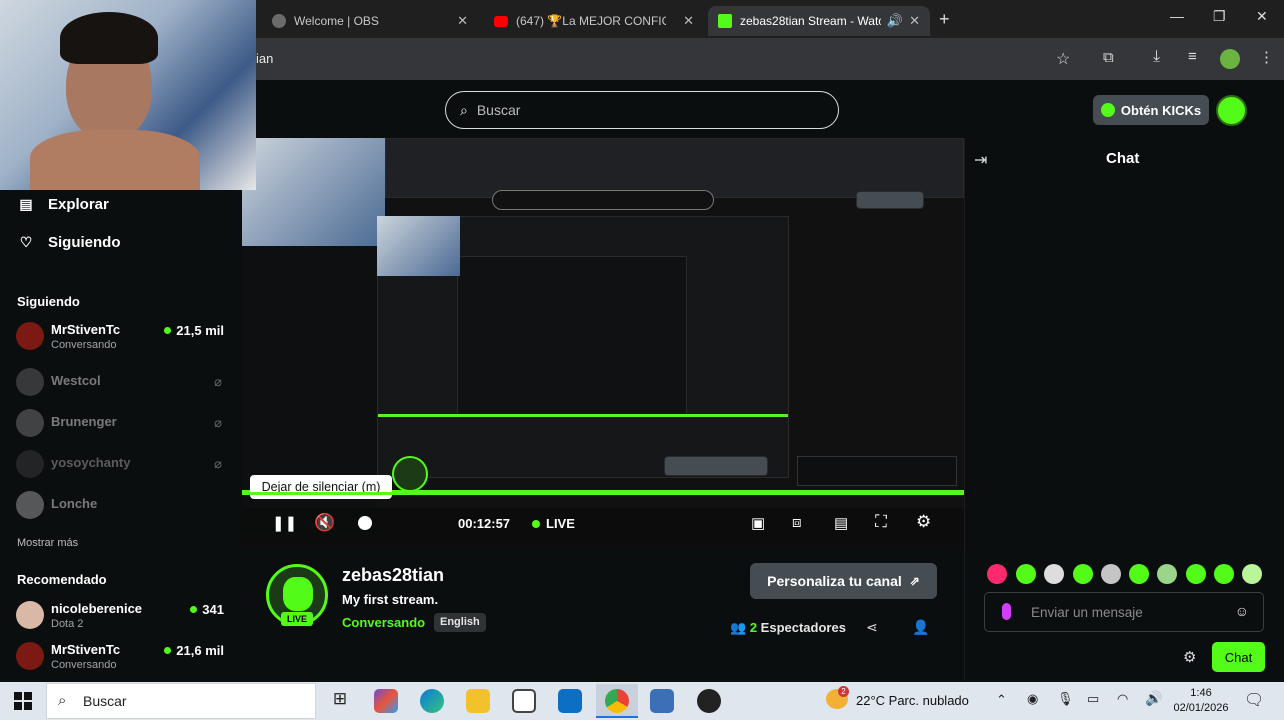  What do you see at coordinates (1238, 657) in the screenshot?
I see `chat-send-button: Chat` at bounding box center [1238, 657].